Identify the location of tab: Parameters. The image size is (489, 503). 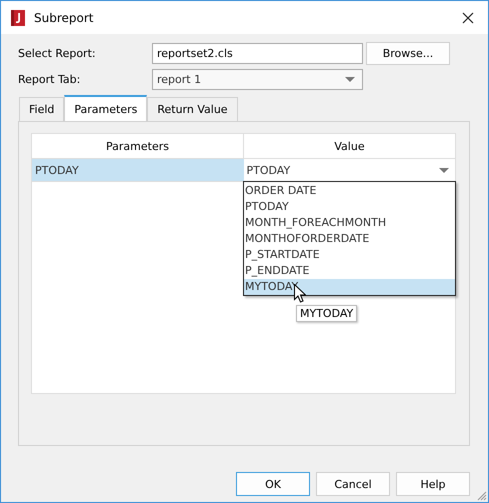
(106, 108).